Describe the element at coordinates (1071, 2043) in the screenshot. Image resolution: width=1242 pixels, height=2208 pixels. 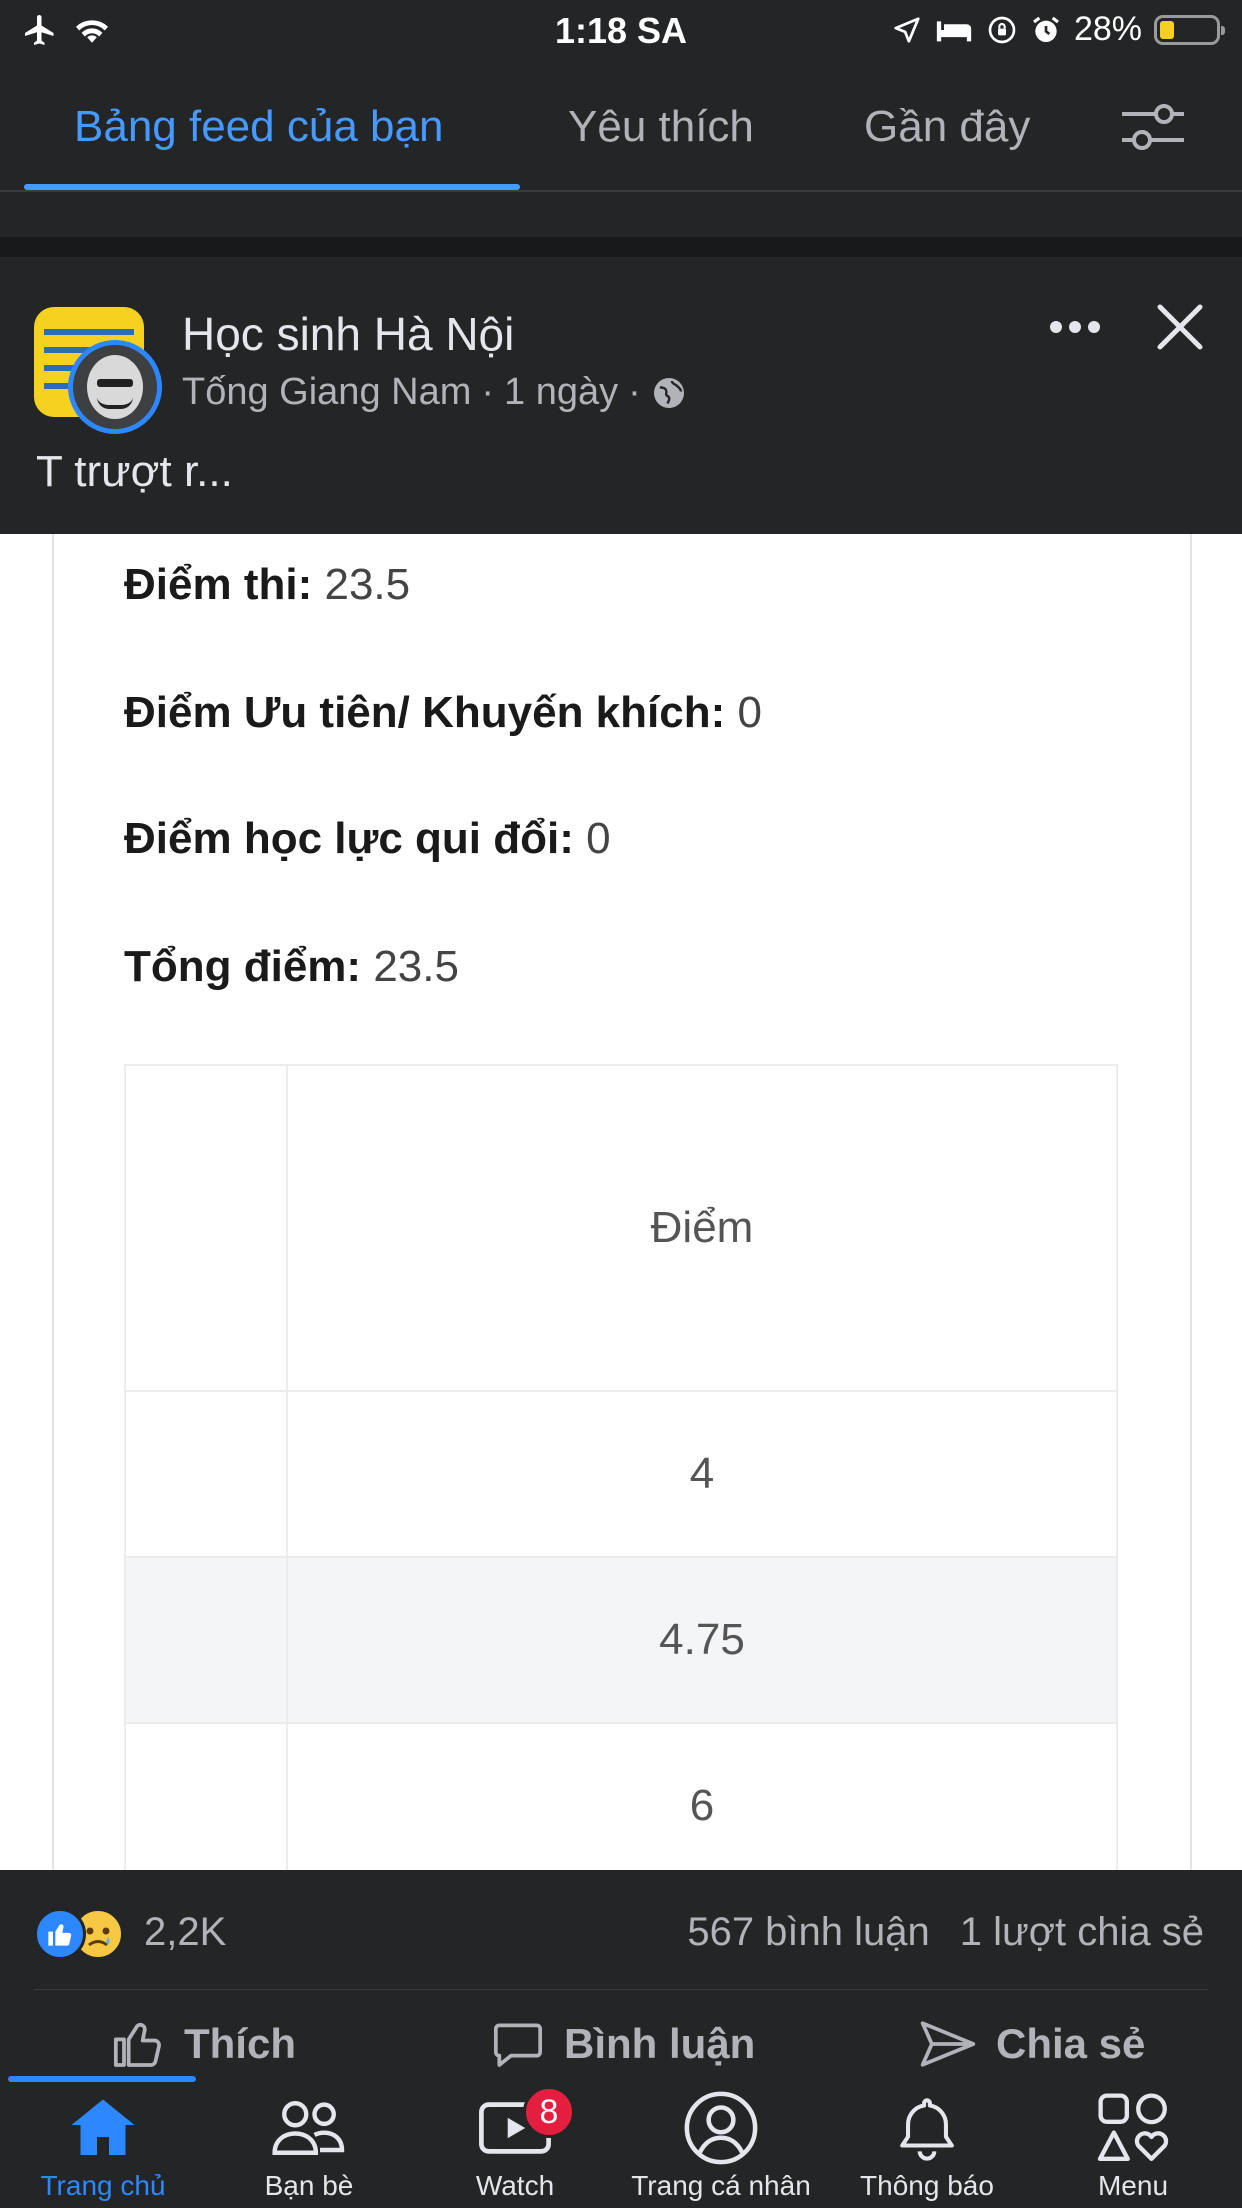
I see `share-label: Chia sẻ` at that location.